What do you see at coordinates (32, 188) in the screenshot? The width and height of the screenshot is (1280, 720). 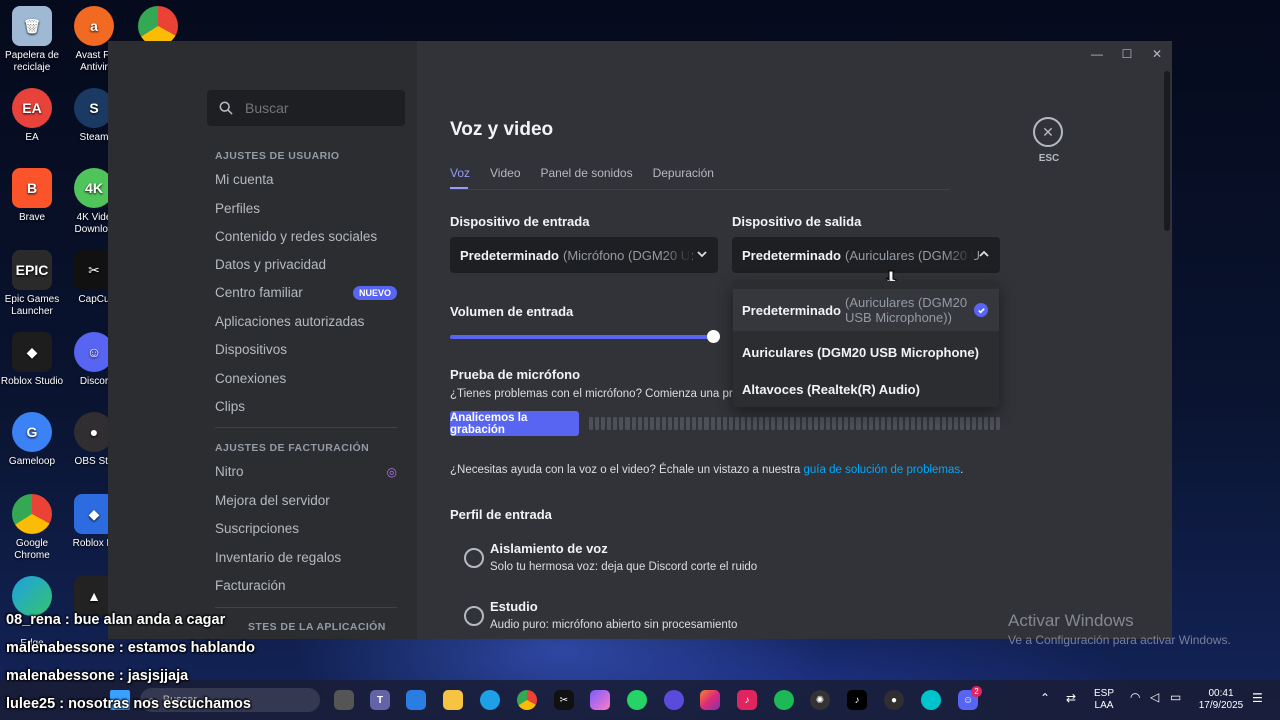 I see `brave-icon: B` at bounding box center [32, 188].